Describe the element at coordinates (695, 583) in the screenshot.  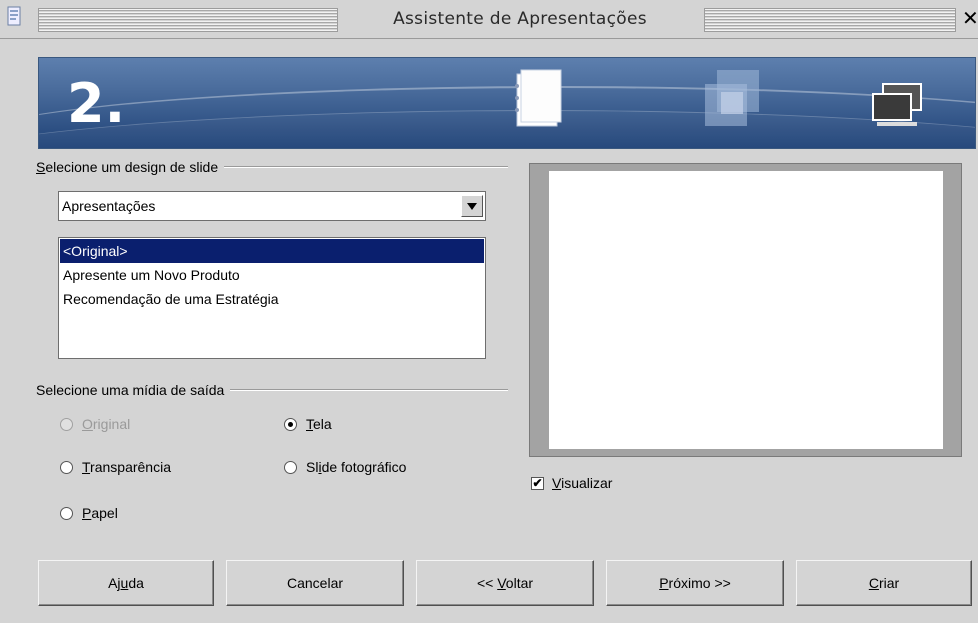
I see `next-button: Próximo >>` at that location.